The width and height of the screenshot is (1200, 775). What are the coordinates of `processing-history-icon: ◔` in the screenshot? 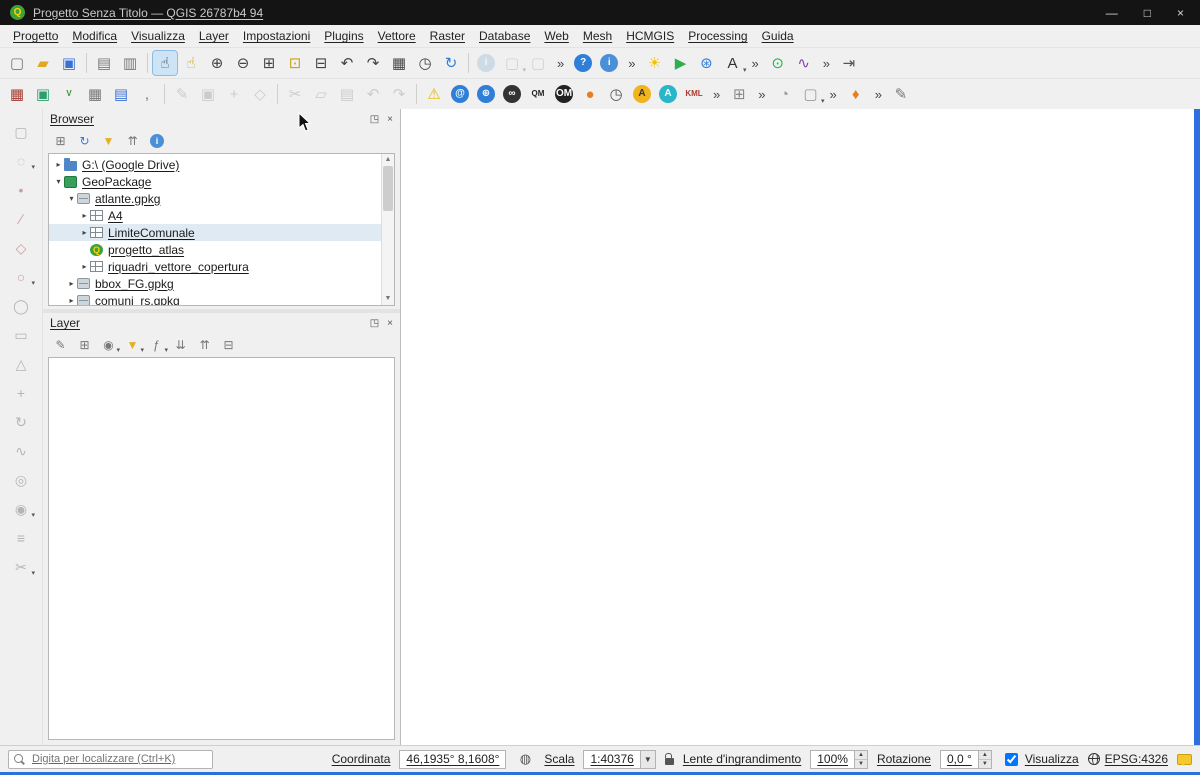 It's located at (784, 94).